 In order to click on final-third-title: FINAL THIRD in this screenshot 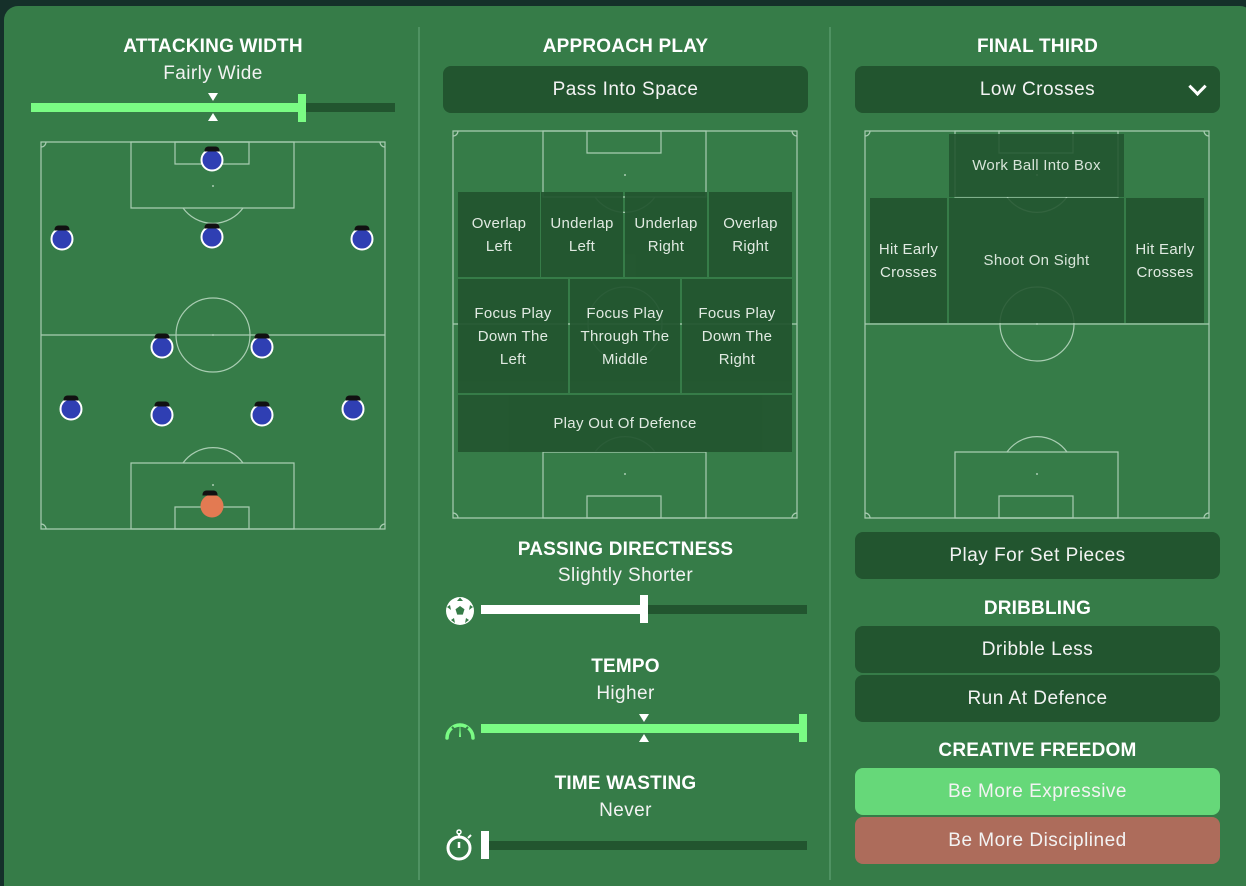, I will do `click(1037, 46)`.